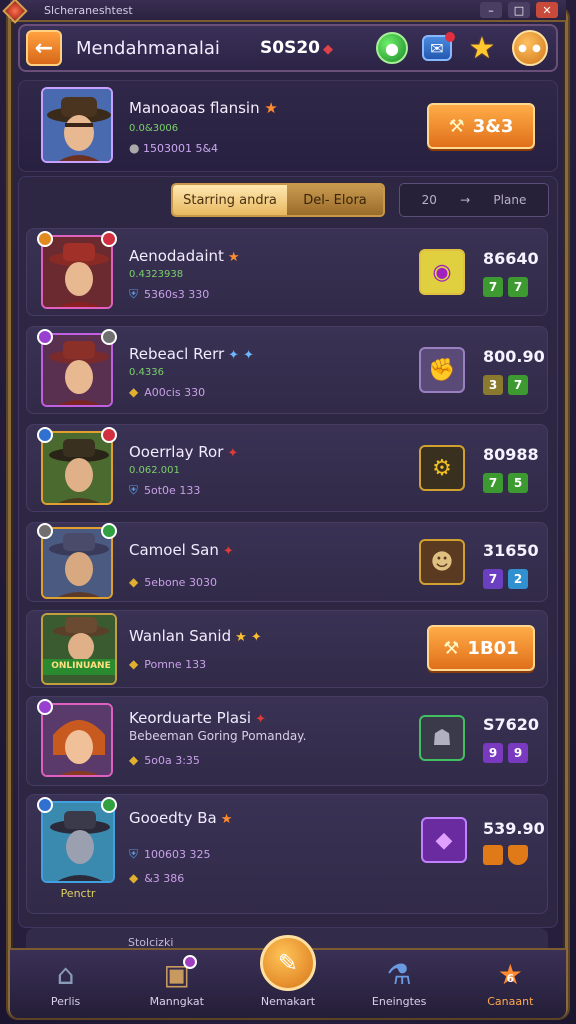  I want to click on sparkle-icon: ✦ ✦, so click(241, 355).